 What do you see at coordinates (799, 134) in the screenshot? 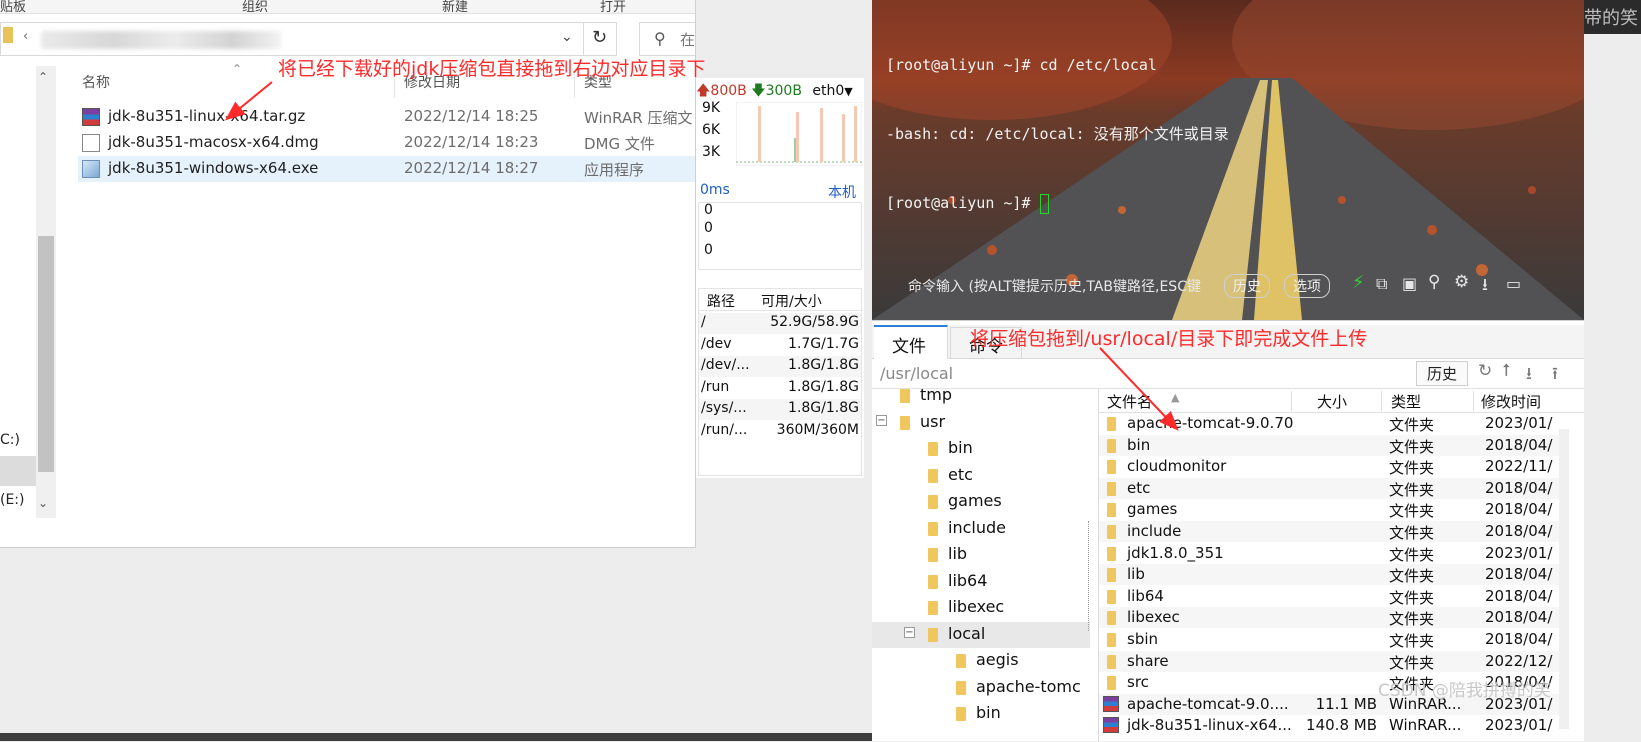
I see `network-traffic-graph` at bounding box center [799, 134].